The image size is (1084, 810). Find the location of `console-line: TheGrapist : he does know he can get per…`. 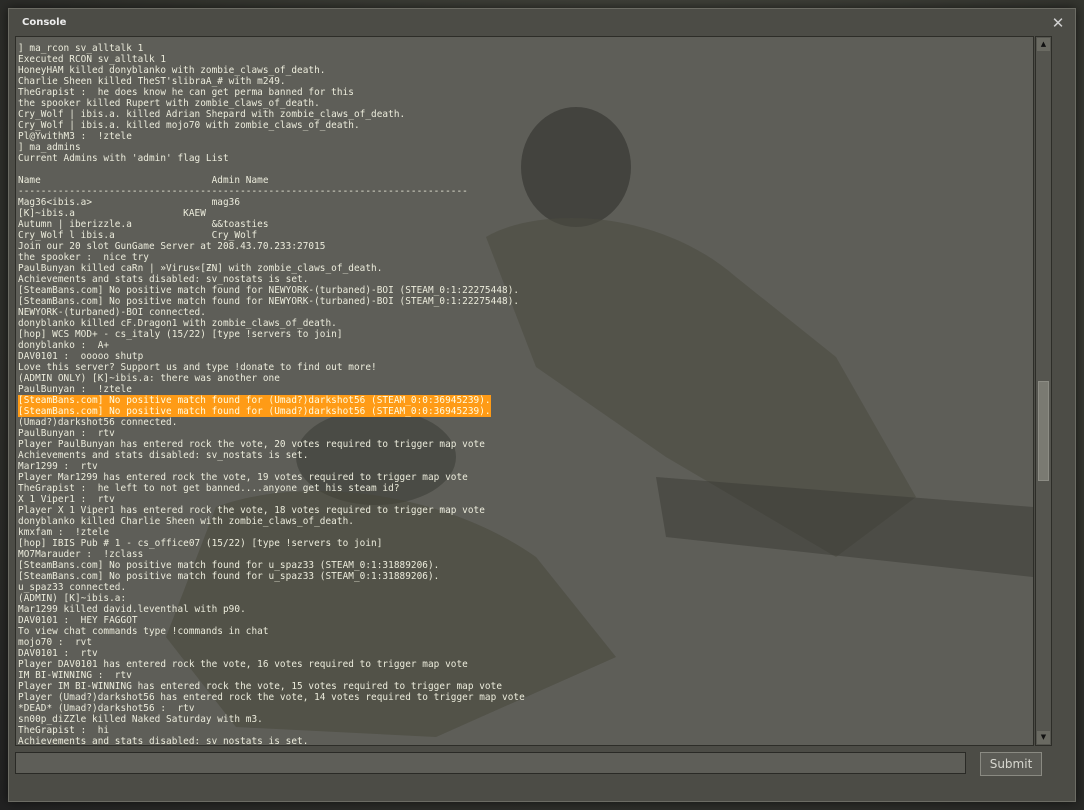

console-line: TheGrapist : he does know he can get per… is located at coordinates (186, 92).